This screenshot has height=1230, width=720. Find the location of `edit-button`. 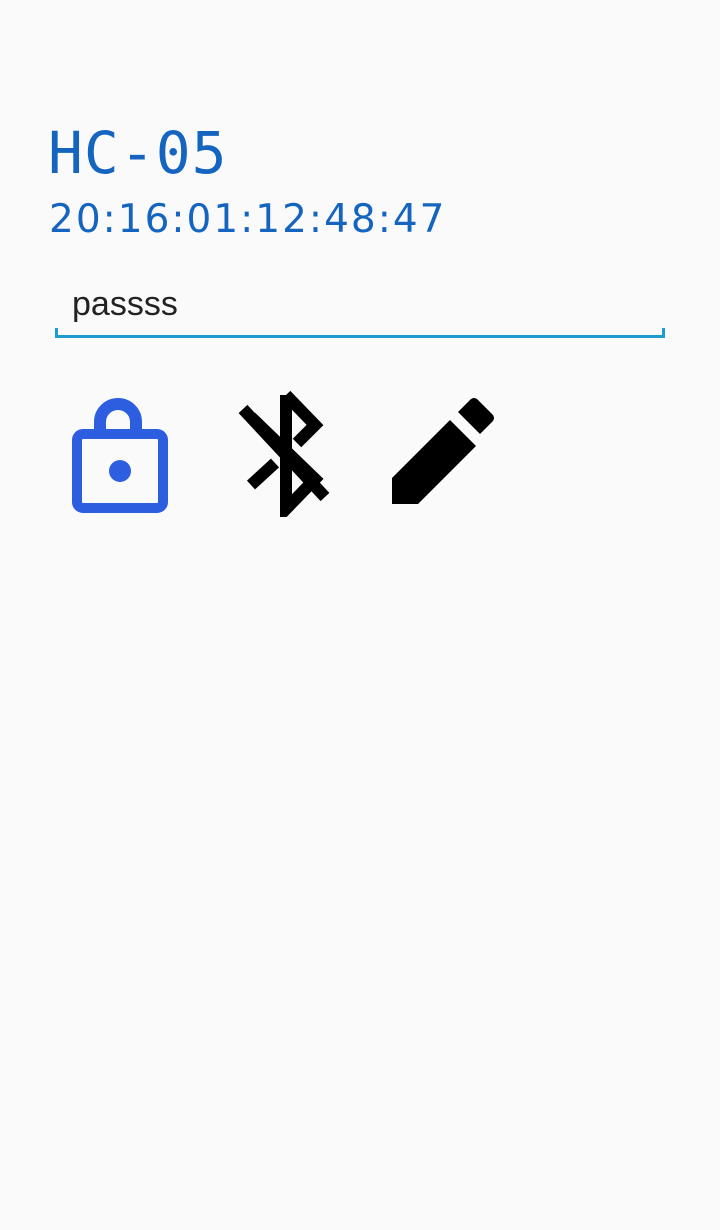

edit-button is located at coordinates (438, 452).